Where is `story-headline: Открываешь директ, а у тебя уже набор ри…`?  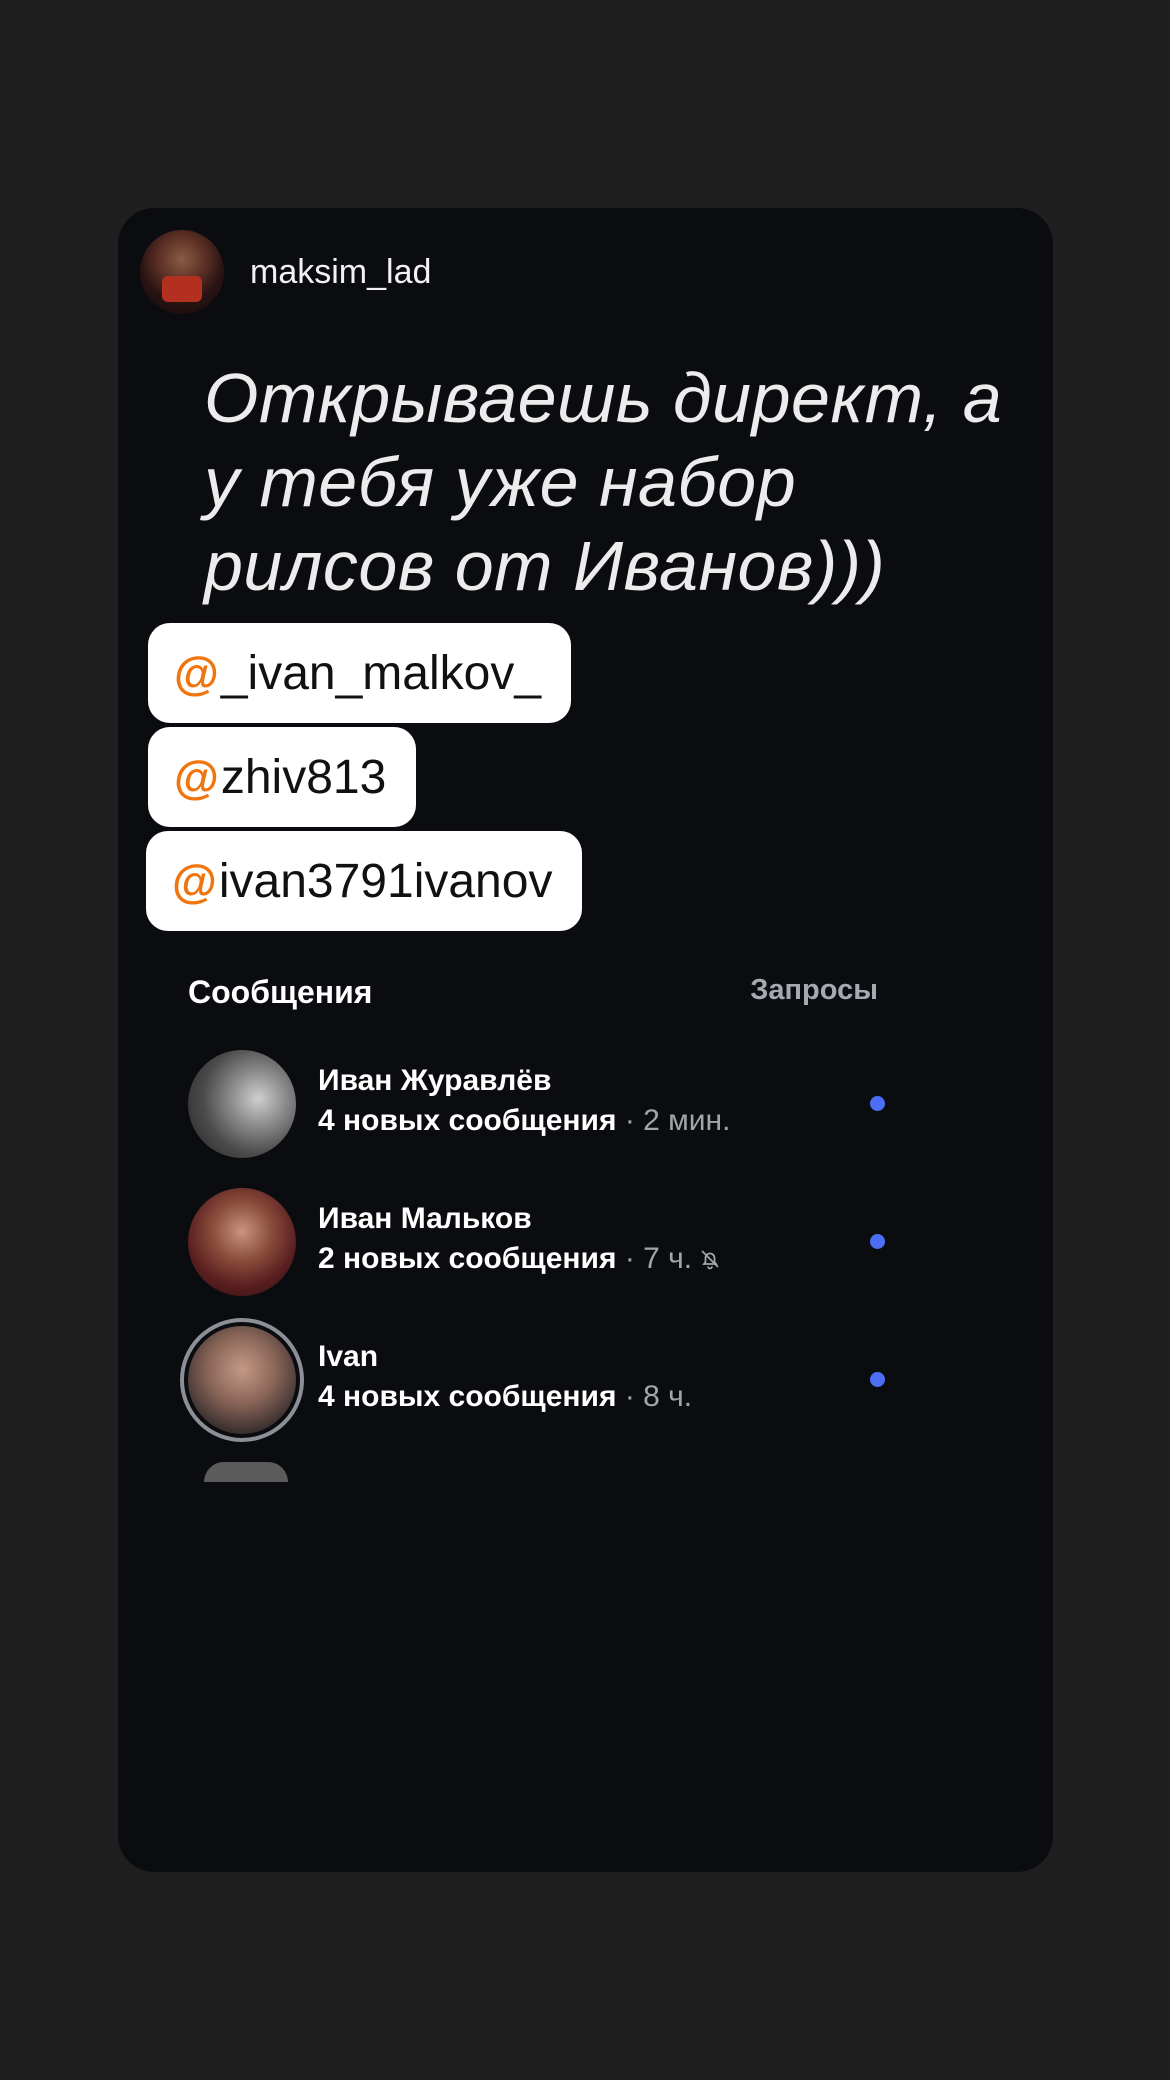
story-headline: Открываешь директ, а у тебя уже набор ри… is located at coordinates (603, 482).